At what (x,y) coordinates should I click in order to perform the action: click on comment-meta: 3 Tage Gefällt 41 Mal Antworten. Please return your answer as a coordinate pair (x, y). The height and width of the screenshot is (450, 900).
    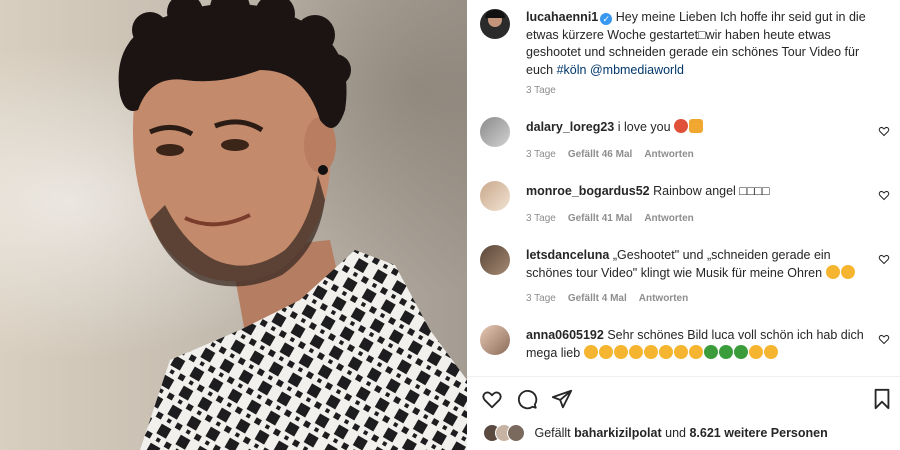
    Looking at the image, I should click on (616, 218).